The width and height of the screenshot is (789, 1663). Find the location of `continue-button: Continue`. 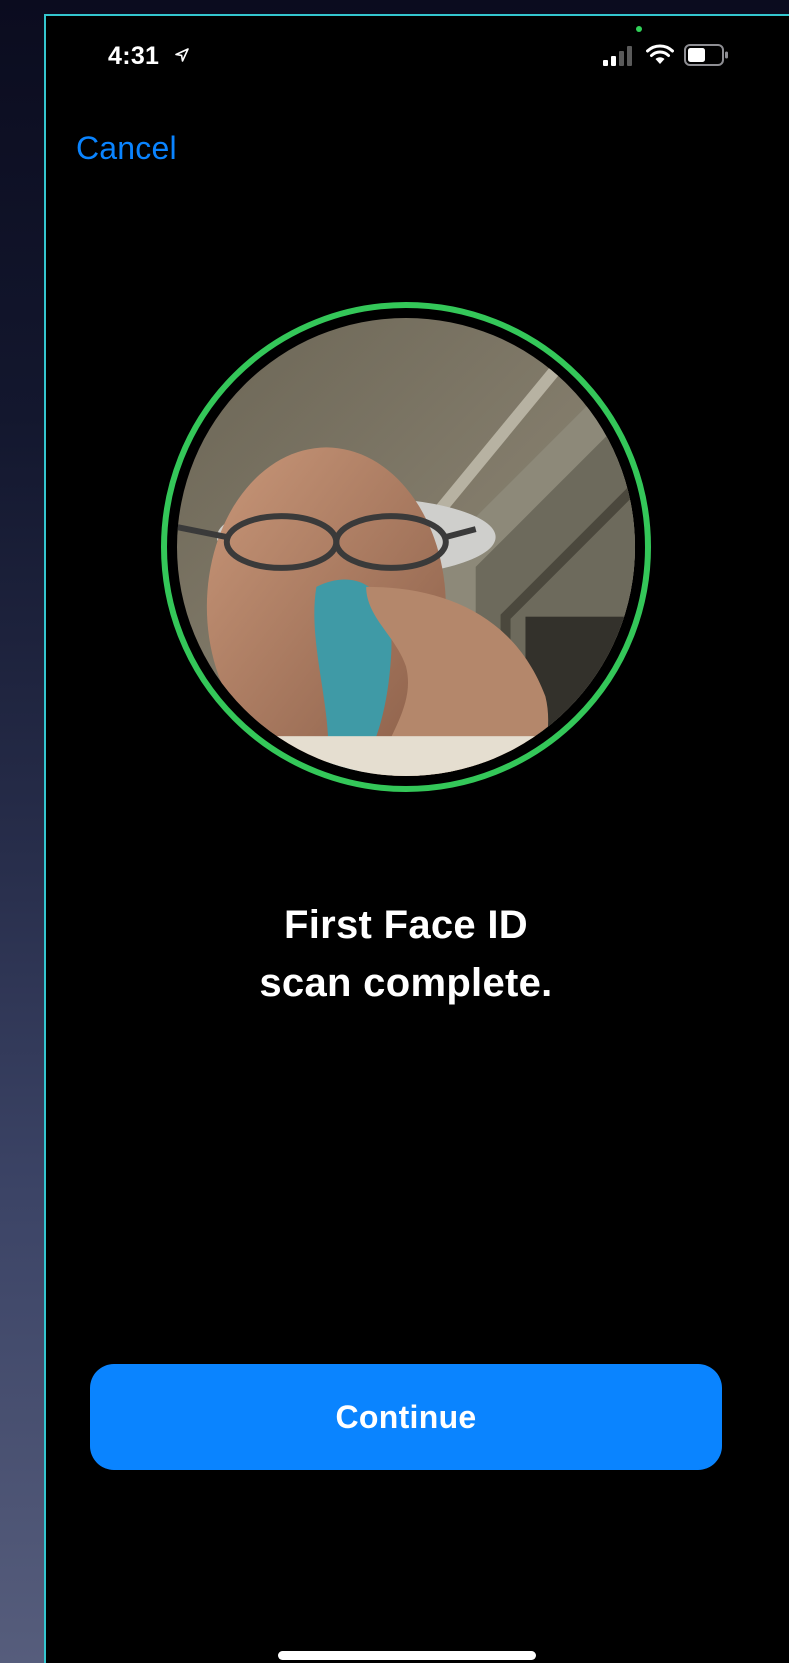

continue-button: Continue is located at coordinates (406, 1417).